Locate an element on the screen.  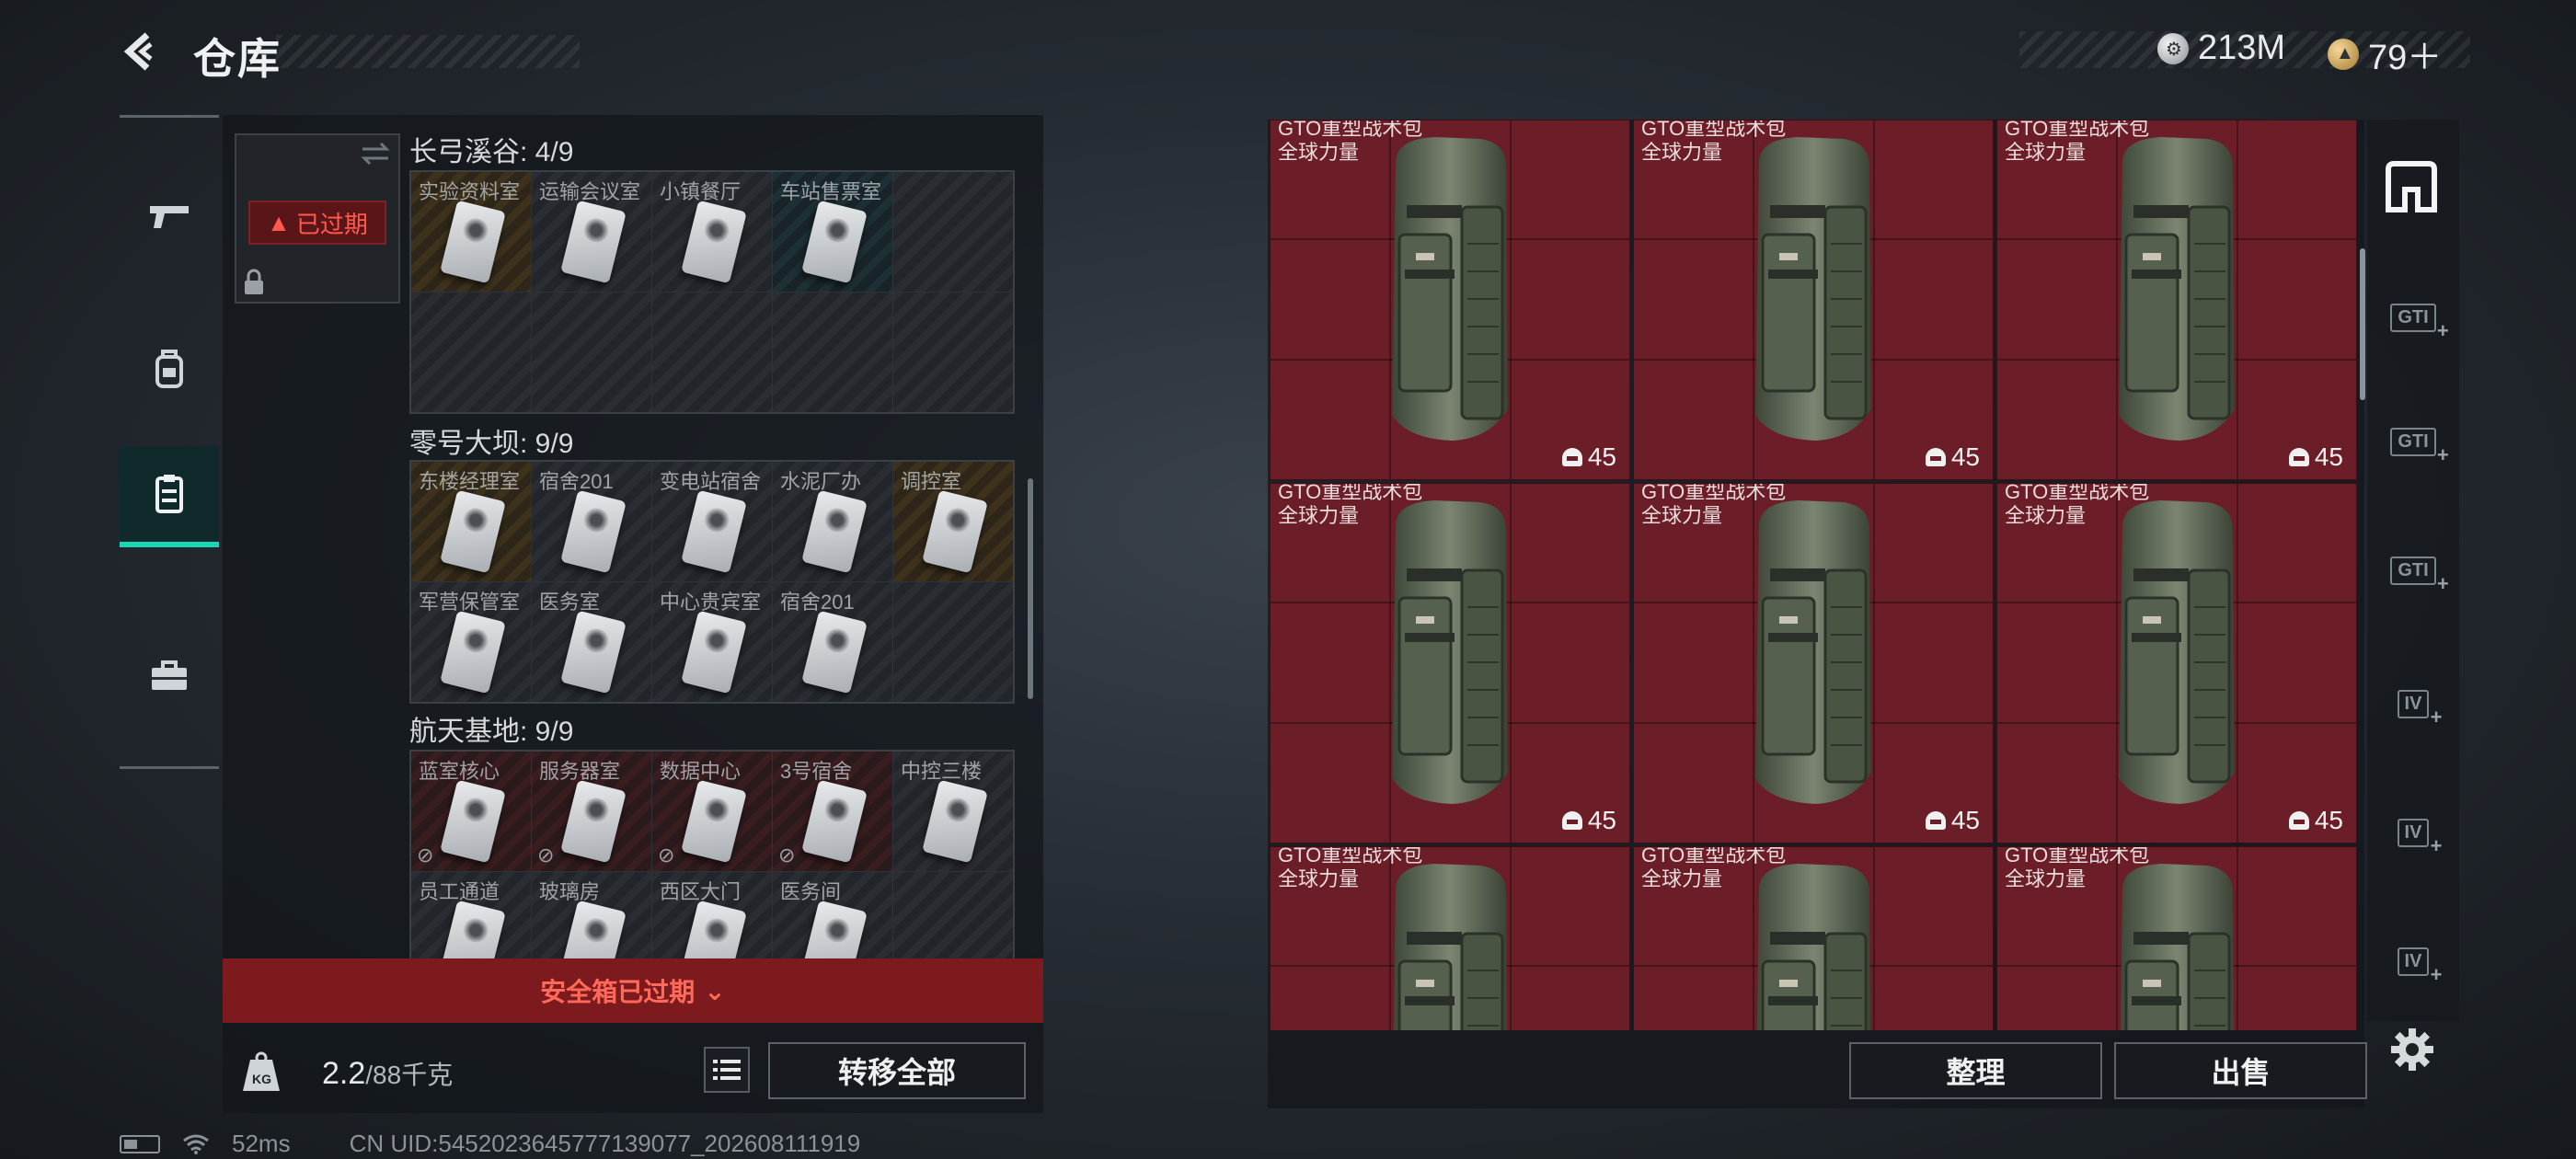
key-slot-label: 变电站宿舍 is located at coordinates (711, 481).